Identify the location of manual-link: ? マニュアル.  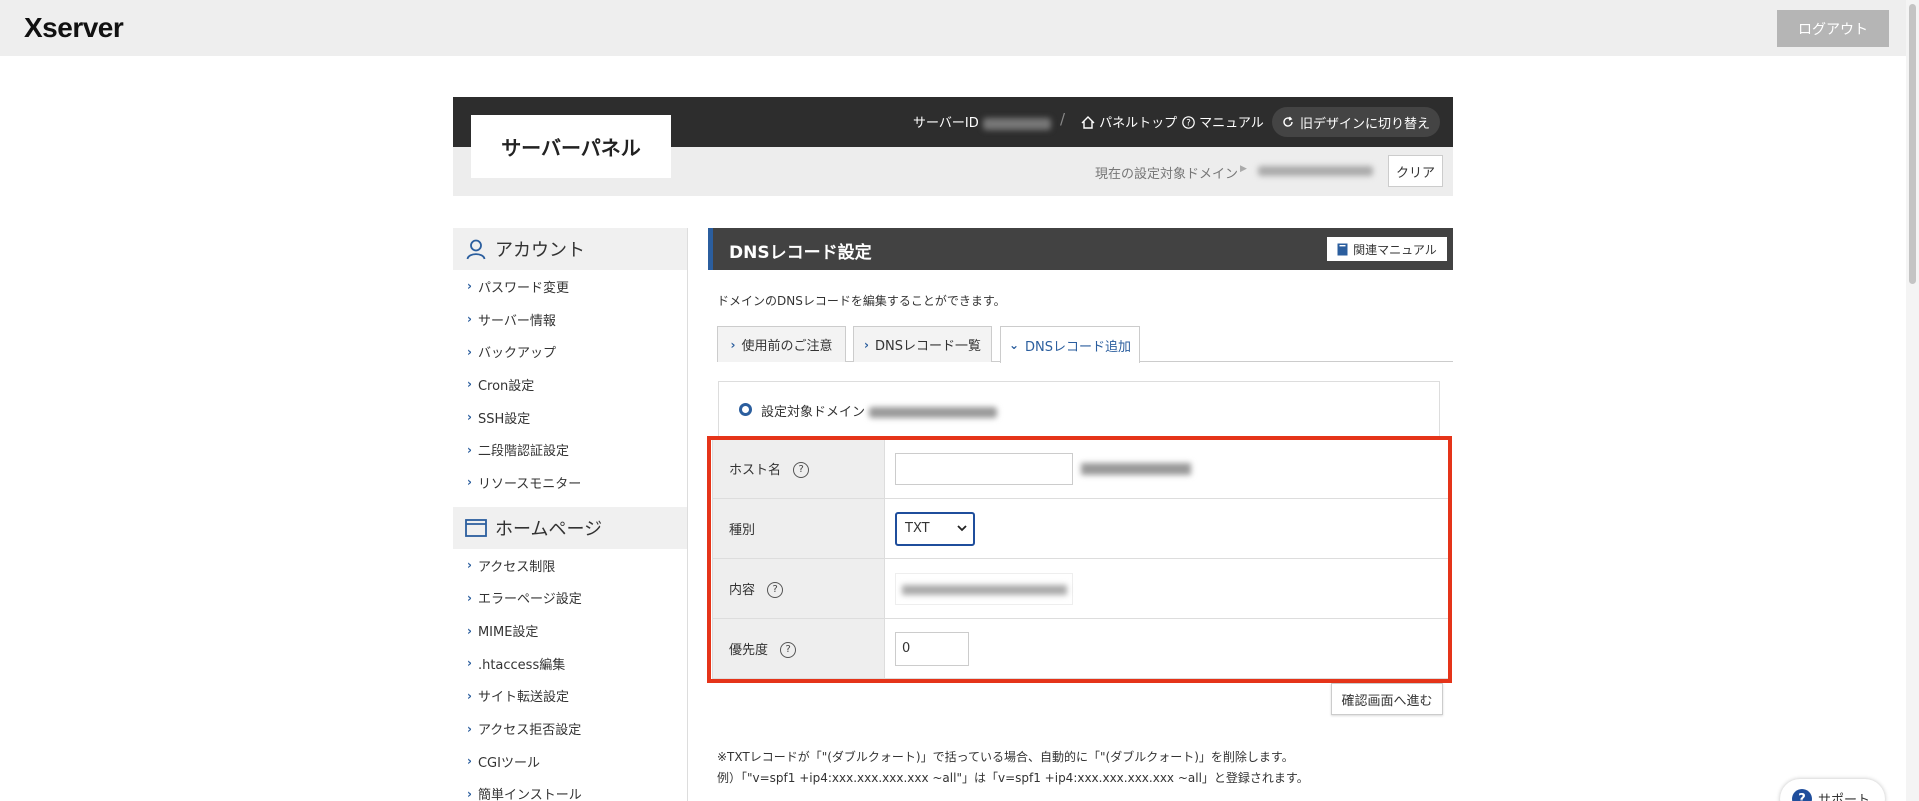
(1223, 121).